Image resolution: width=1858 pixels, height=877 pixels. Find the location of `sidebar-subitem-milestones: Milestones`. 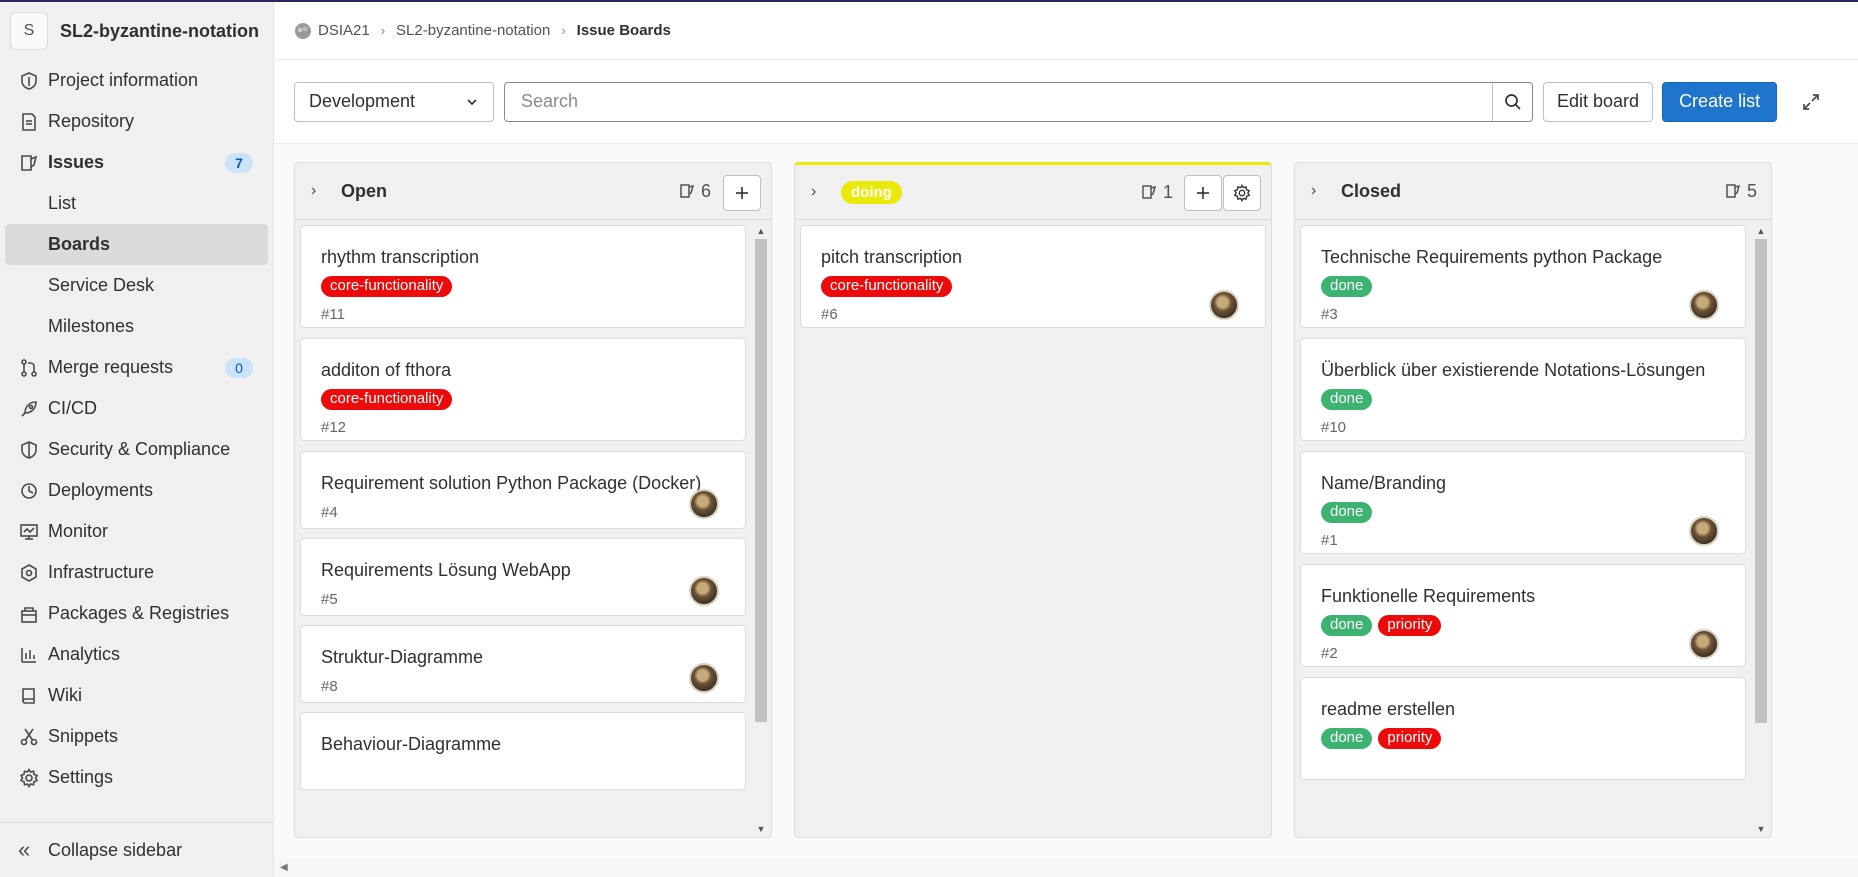

sidebar-subitem-milestones: Milestones is located at coordinates (136, 326).